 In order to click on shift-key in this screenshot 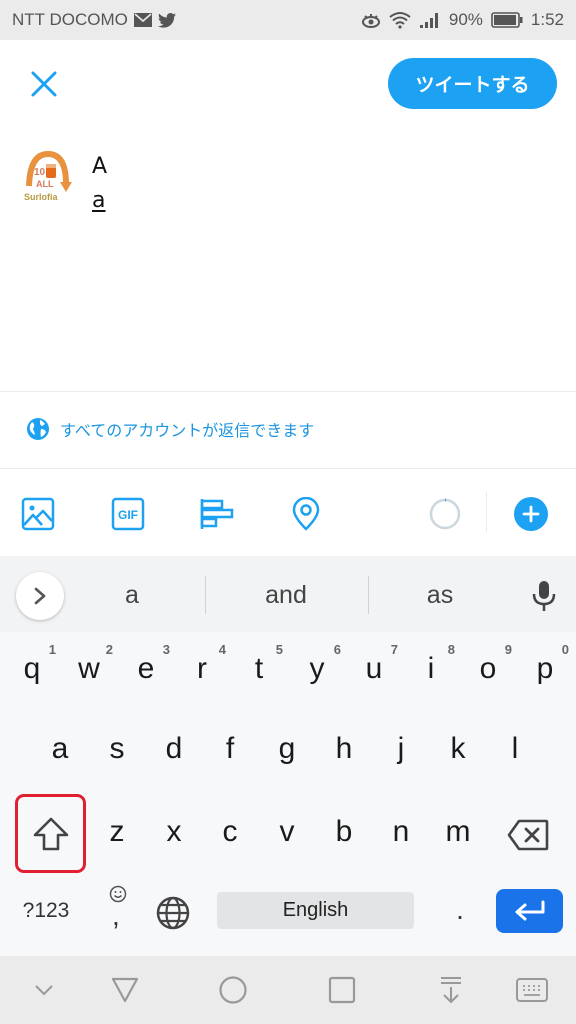, I will do `click(50, 833)`.